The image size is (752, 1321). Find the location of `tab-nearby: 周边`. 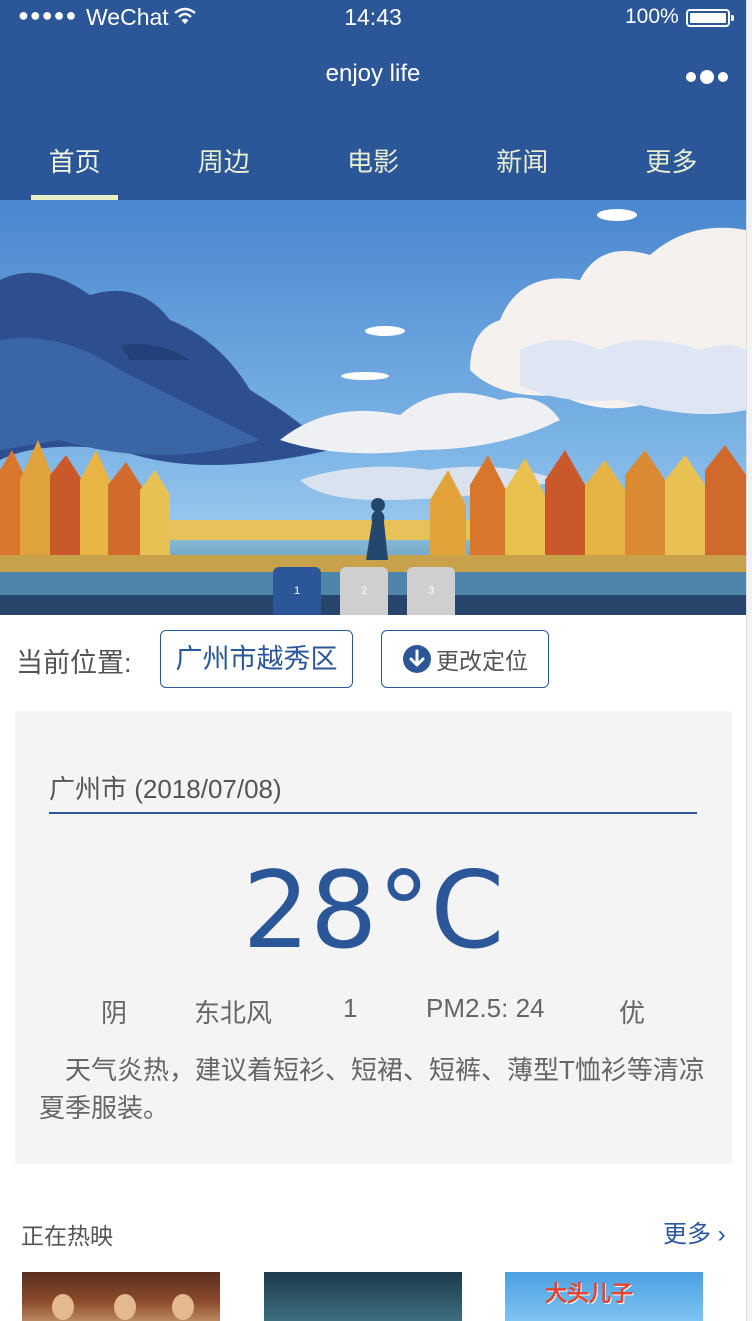

tab-nearby: 周边 is located at coordinates (223, 164).